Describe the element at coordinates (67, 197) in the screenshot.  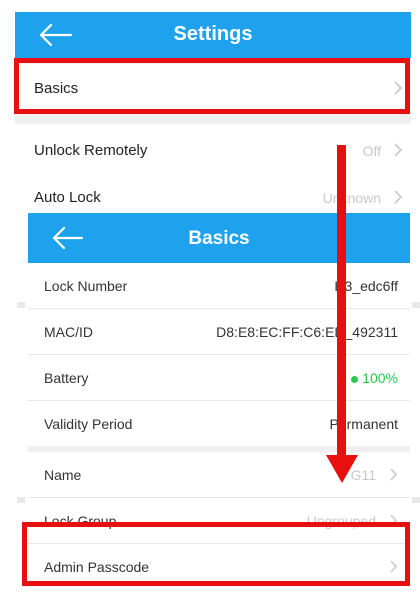
I see `row-label: Auto Lock` at that location.